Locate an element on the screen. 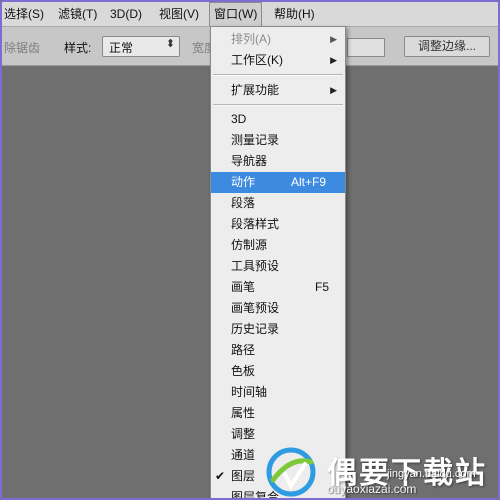 The image size is (500, 500). menu-item-tool-presets: 工具预设 is located at coordinates (278, 266).